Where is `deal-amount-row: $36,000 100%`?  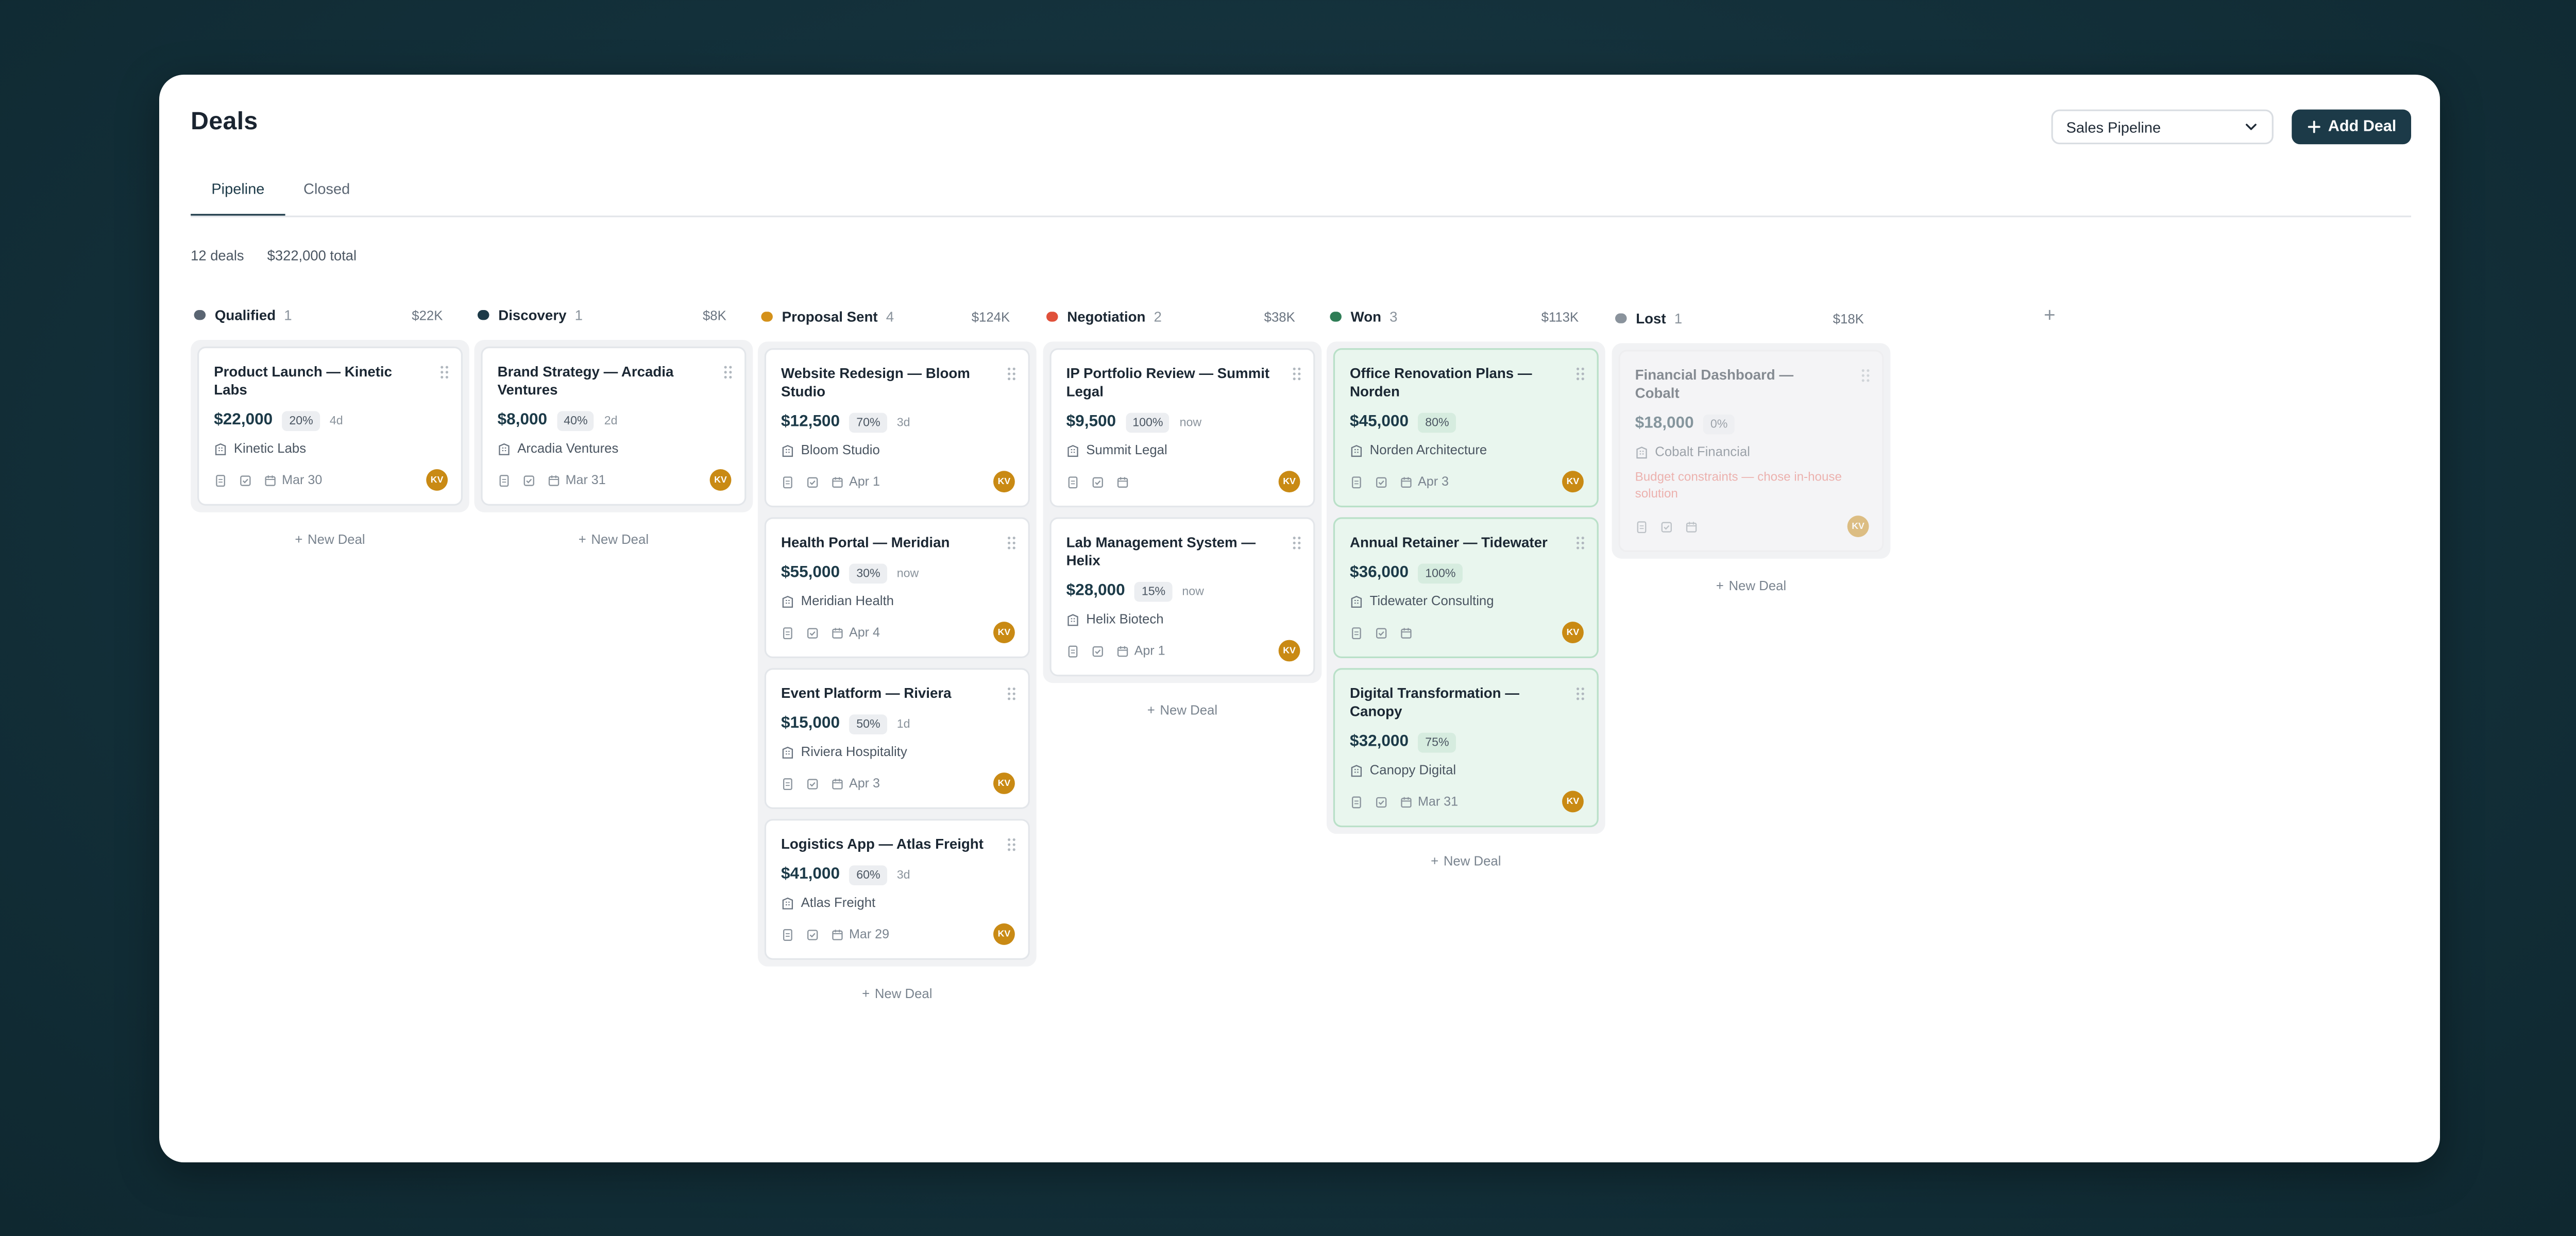 deal-amount-row: $36,000 100% is located at coordinates (1466, 572).